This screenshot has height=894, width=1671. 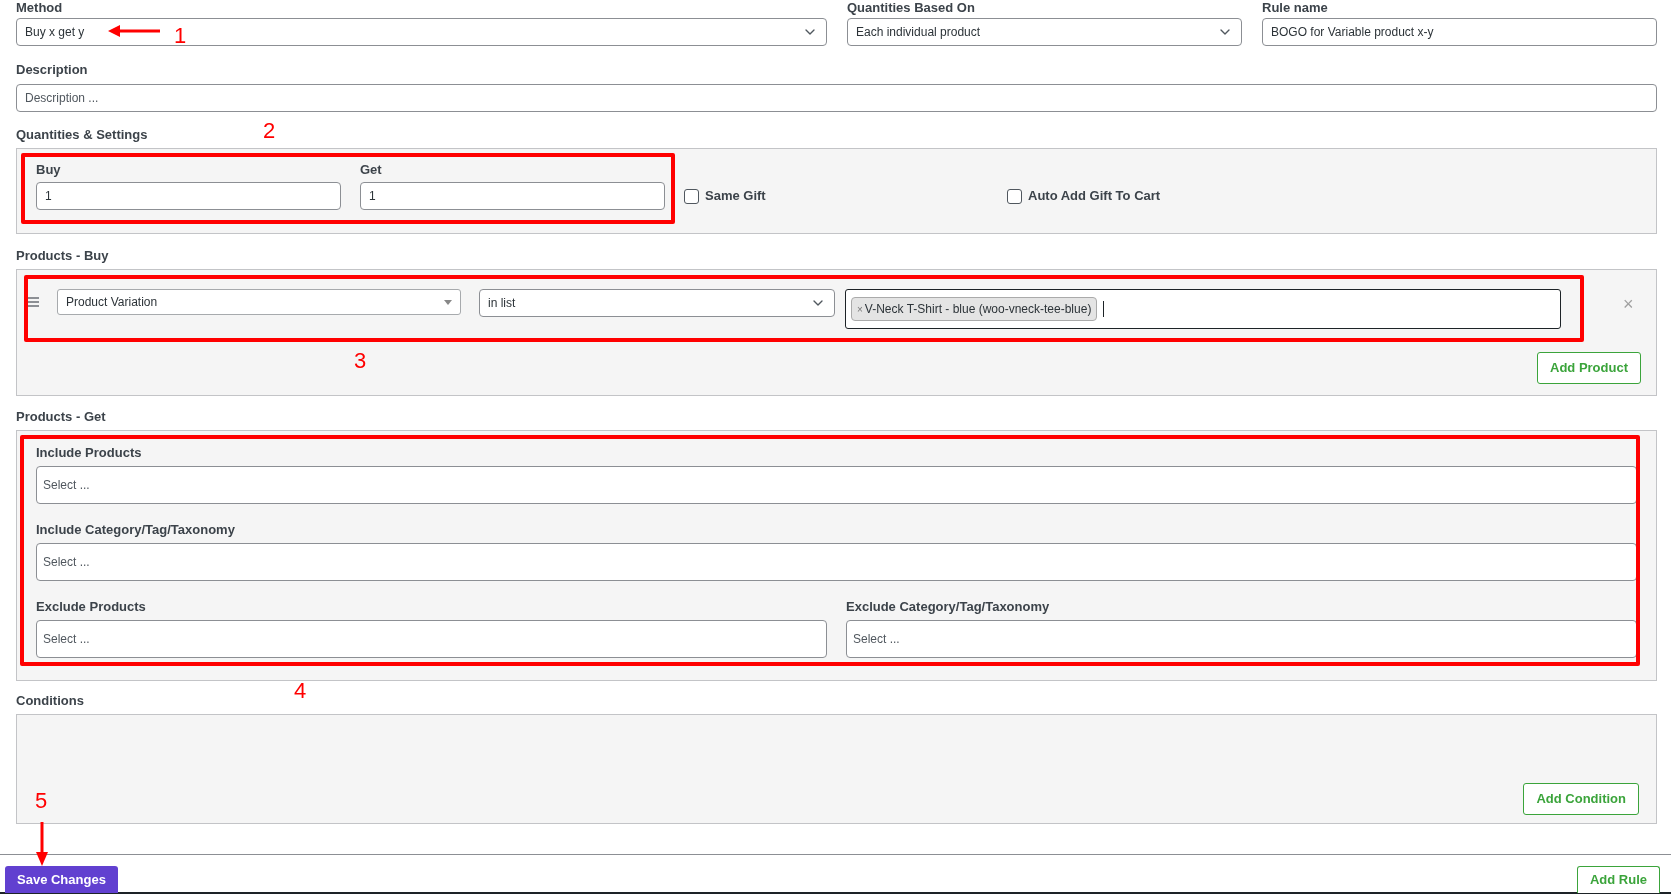 What do you see at coordinates (1203, 309) in the screenshot?
I see `tag-input-field: × V-Neck T-Shirt - blue (woo-vneck-tee-blue)` at bounding box center [1203, 309].